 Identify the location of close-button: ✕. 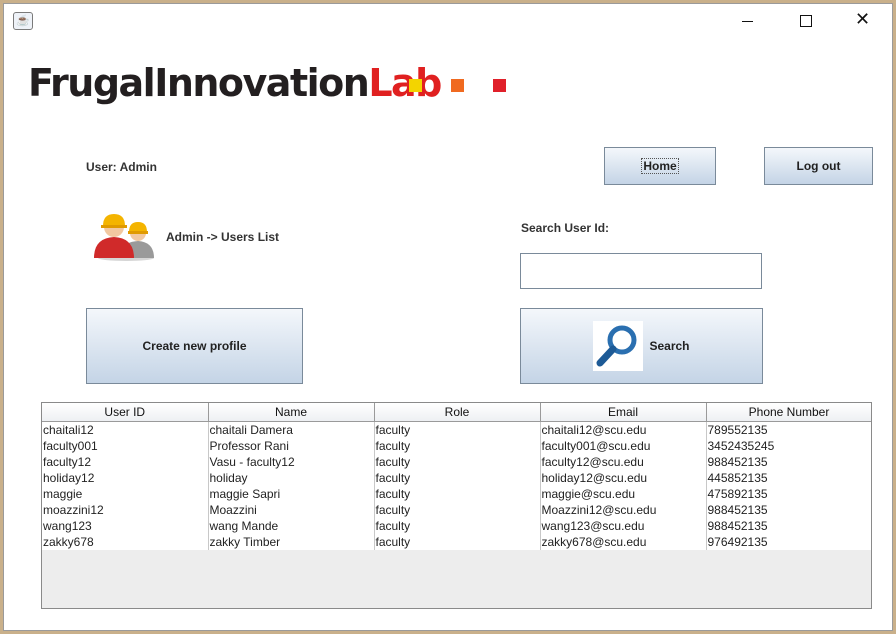
(863, 21).